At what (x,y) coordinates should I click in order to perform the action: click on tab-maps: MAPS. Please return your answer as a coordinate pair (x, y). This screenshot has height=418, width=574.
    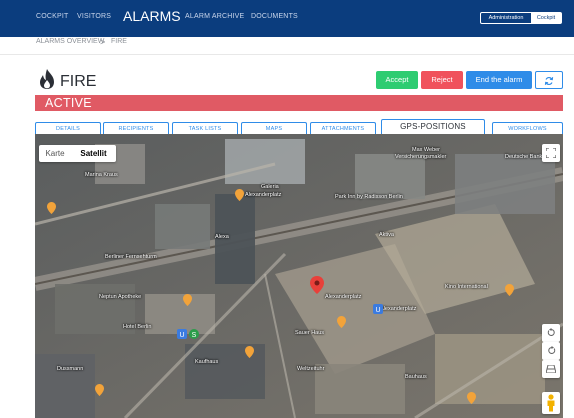
    Looking at the image, I should click on (274, 128).